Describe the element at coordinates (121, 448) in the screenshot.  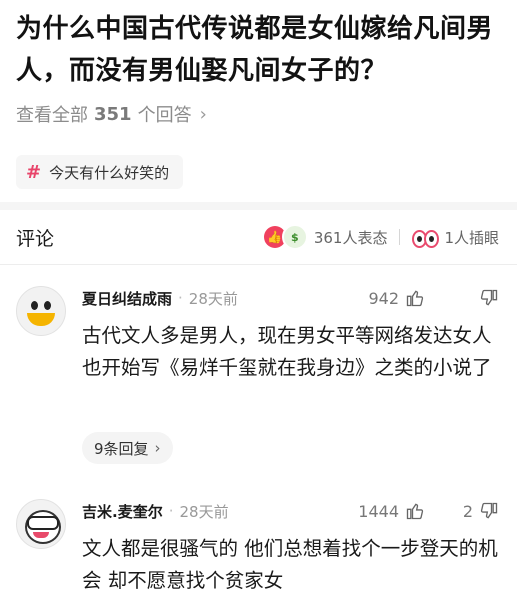
I see `replies-count: 9条回复` at that location.